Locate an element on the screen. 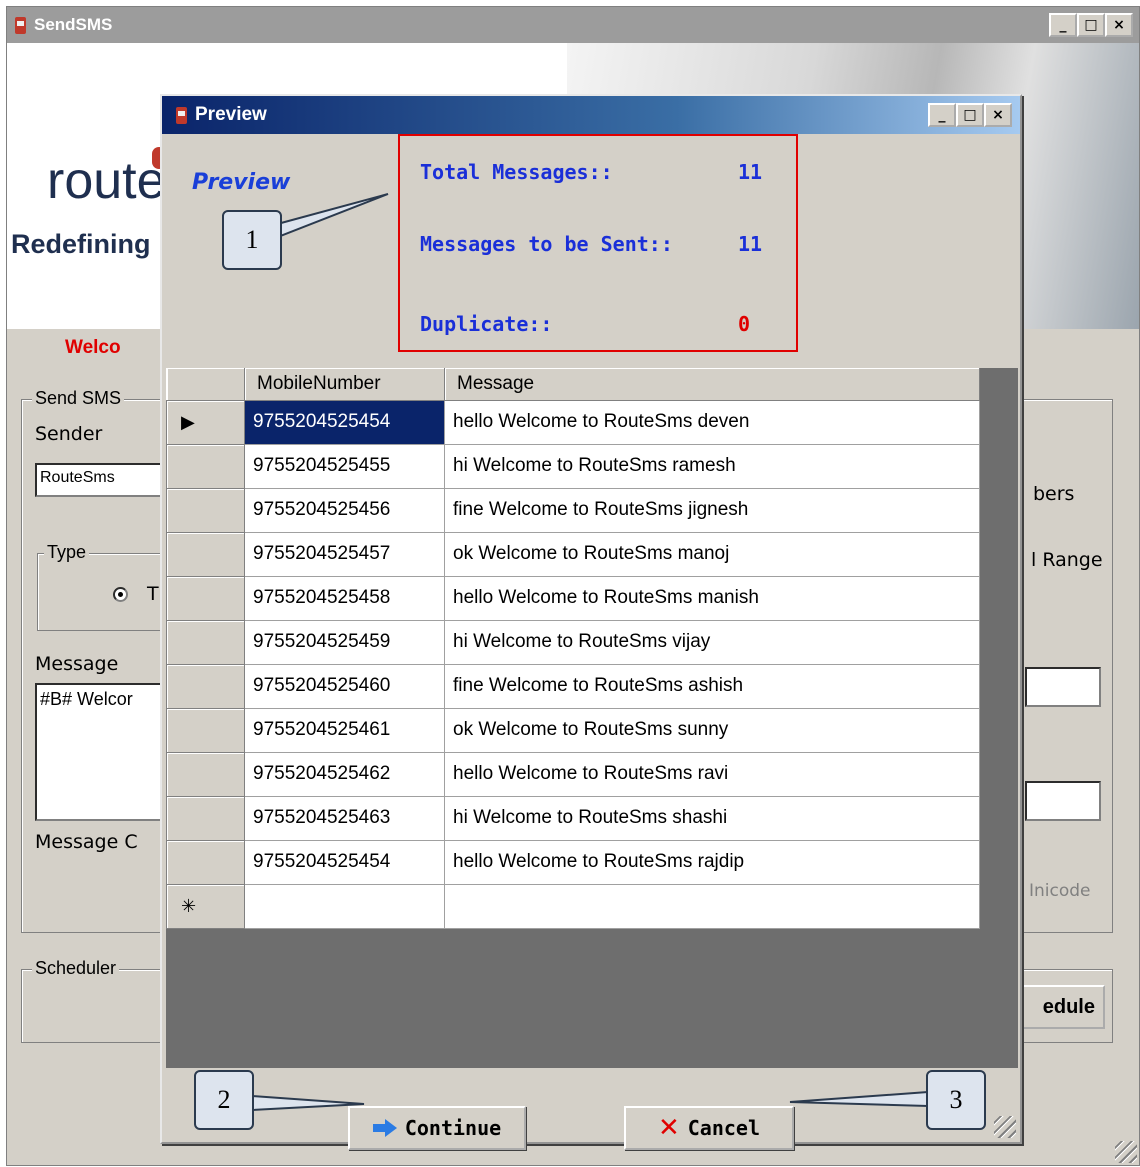 The image size is (1140, 1167). grid-corner-header is located at coordinates (205, 384).